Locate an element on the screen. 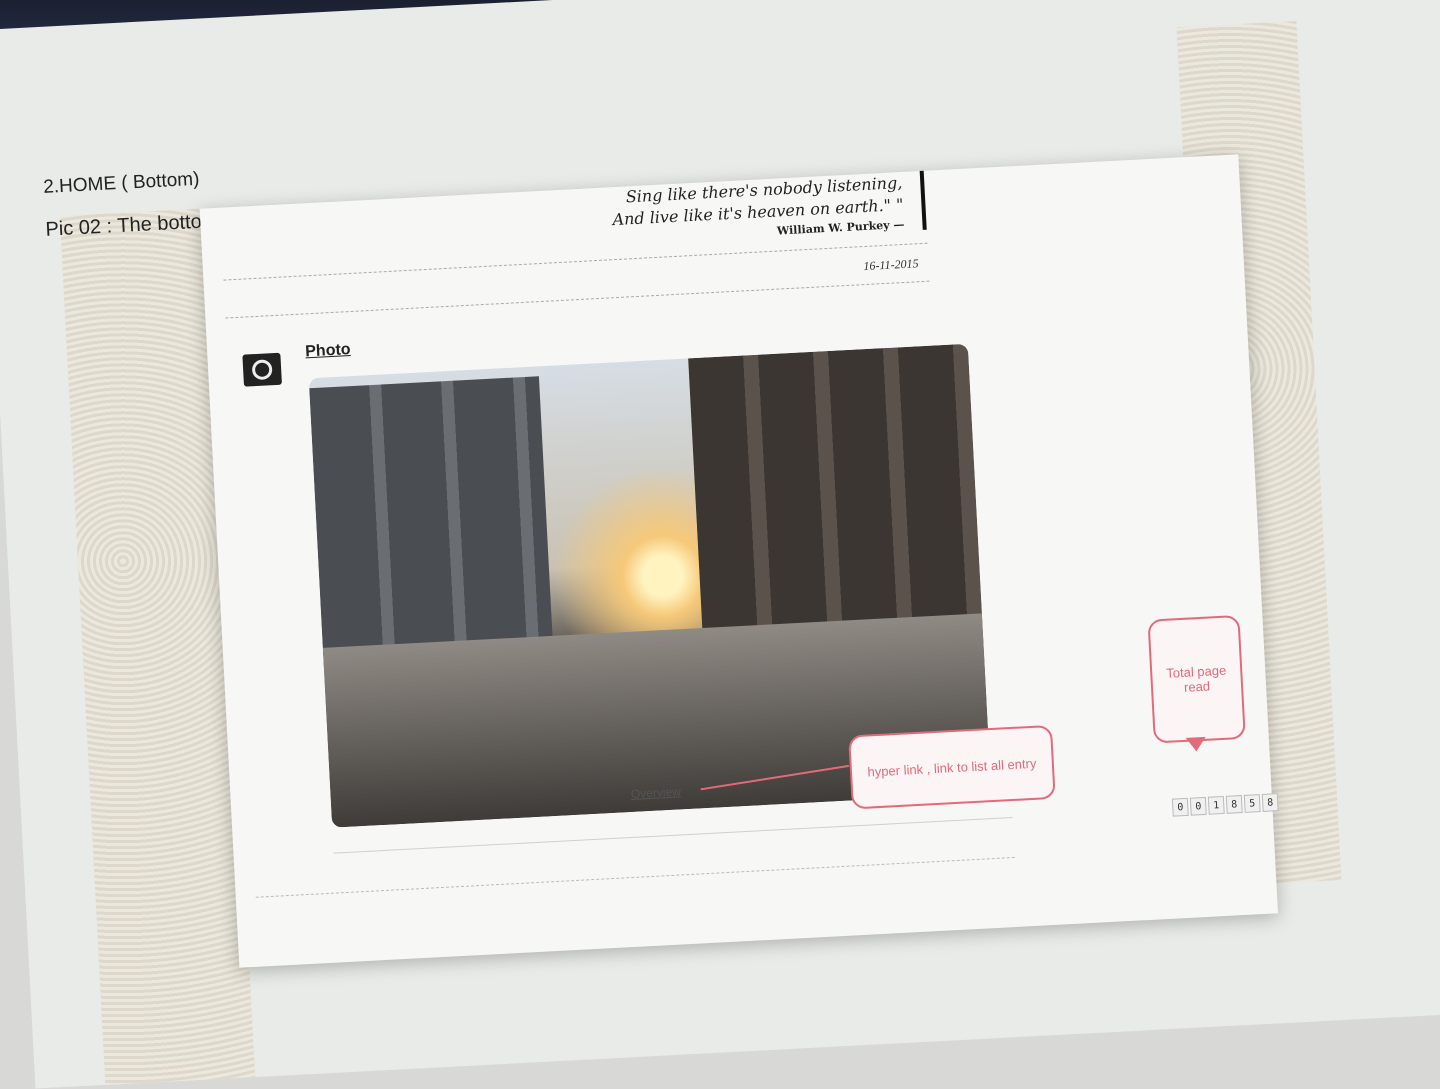  annotation-callout-link: hyper link , link to list all entry is located at coordinates (952, 767).